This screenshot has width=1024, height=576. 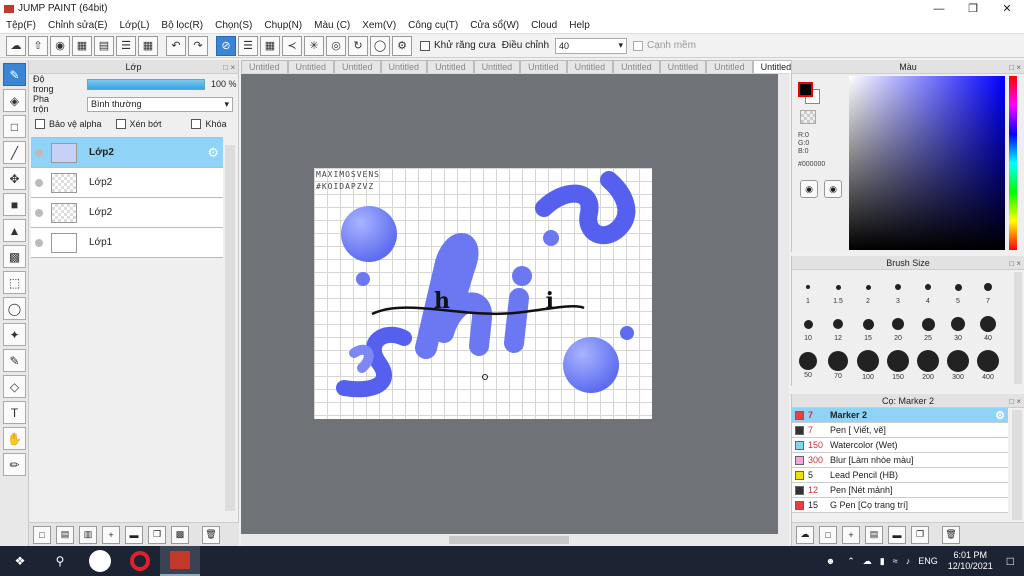 What do you see at coordinates (958, 365) in the screenshot?
I see `brush-size-cell: 300` at bounding box center [958, 365].